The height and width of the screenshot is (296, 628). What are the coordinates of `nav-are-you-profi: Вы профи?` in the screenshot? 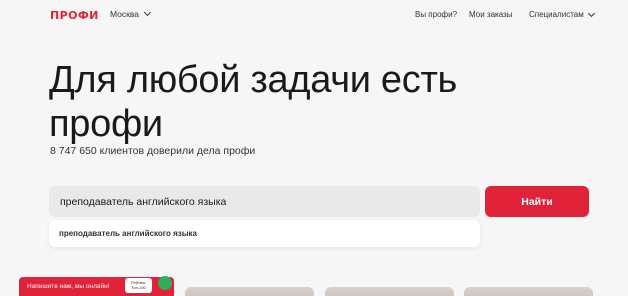 It's located at (436, 14).